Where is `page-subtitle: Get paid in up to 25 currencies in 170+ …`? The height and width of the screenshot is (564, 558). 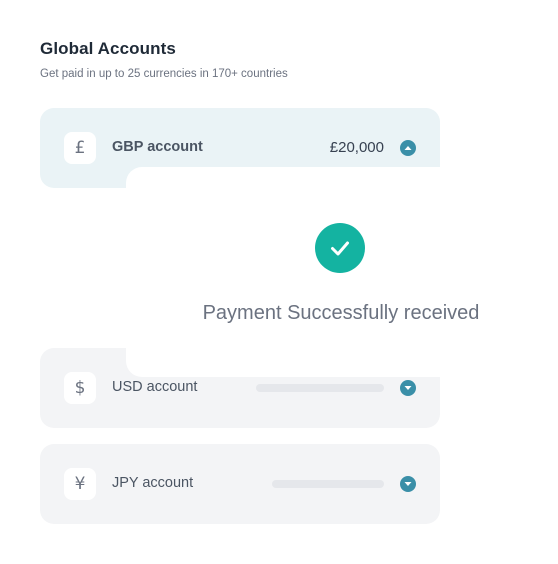
page-subtitle: Get paid in up to 25 currencies in 170+ … is located at coordinates (164, 74).